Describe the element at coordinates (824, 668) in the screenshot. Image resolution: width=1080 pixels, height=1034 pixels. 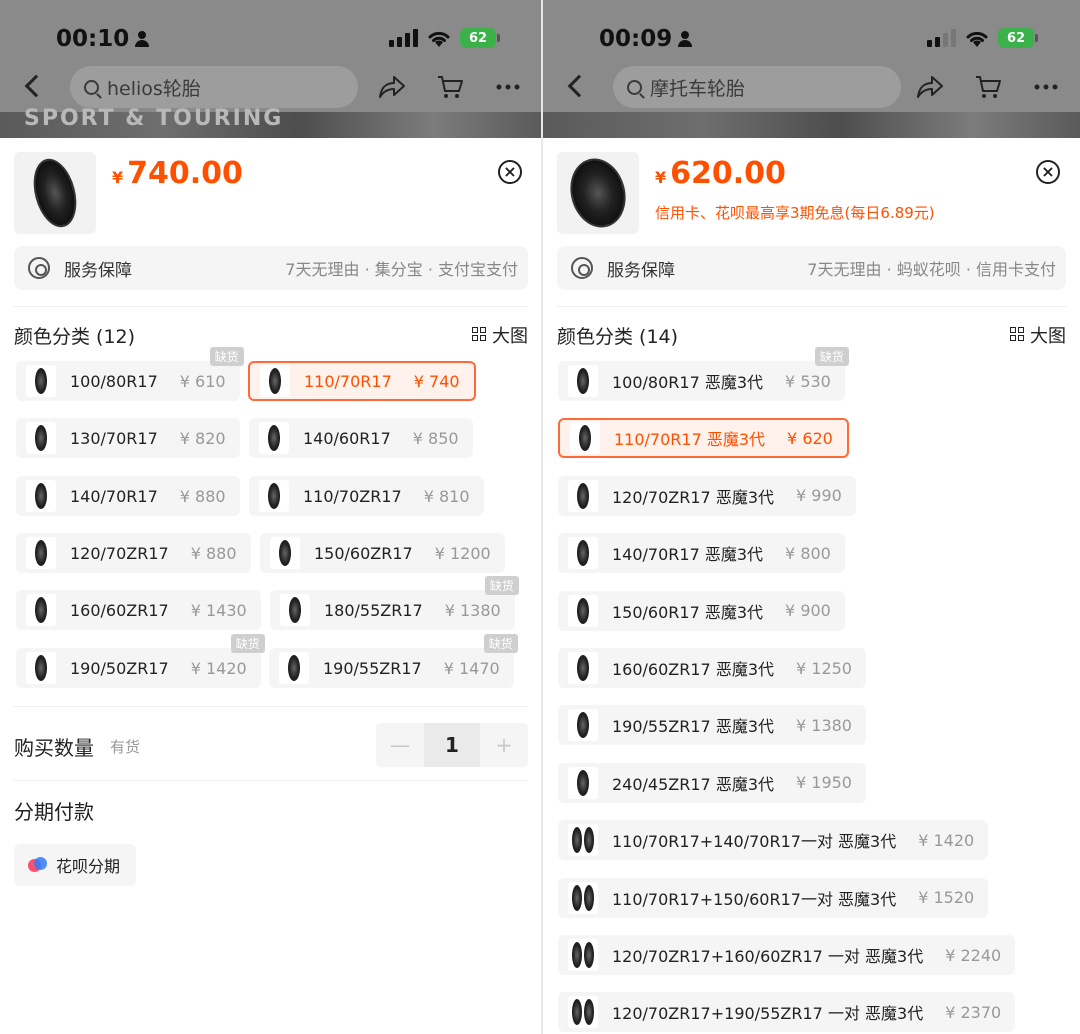
I see `variant-price: ¥ 1250` at that location.